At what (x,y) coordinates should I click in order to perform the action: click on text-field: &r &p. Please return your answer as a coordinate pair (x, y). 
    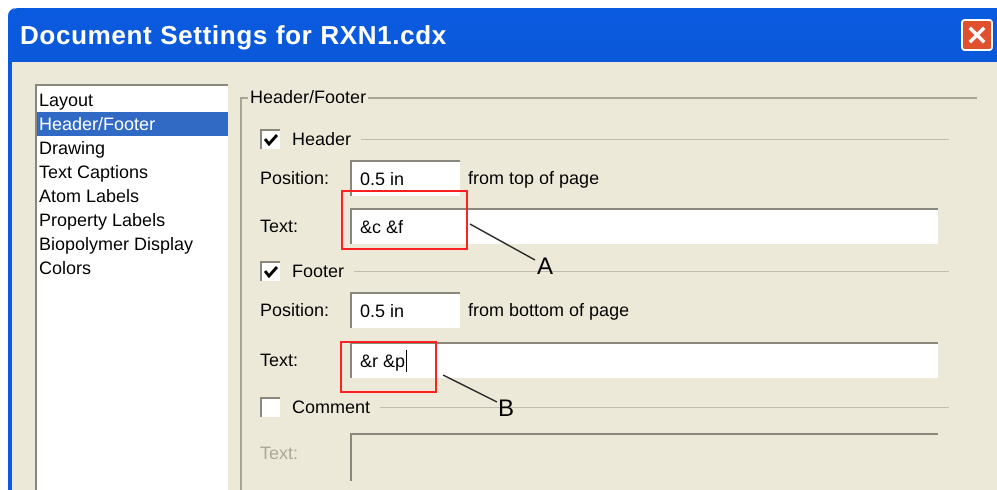
    Looking at the image, I should click on (644, 360).